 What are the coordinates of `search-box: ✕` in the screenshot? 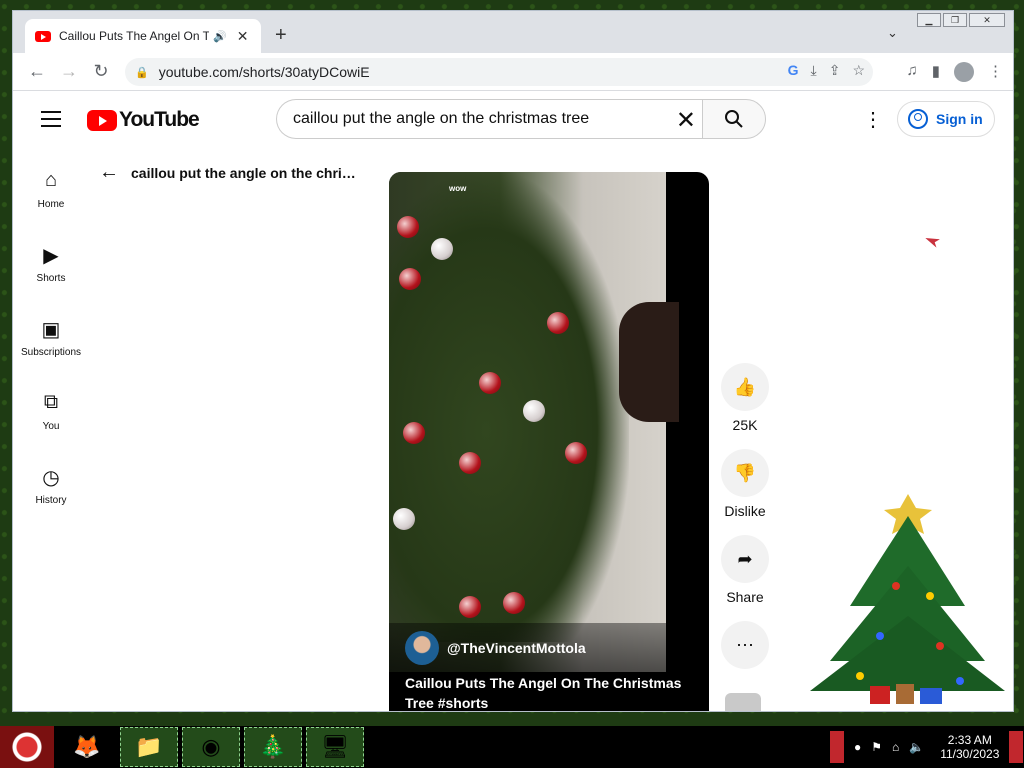 It's located at (489, 119).